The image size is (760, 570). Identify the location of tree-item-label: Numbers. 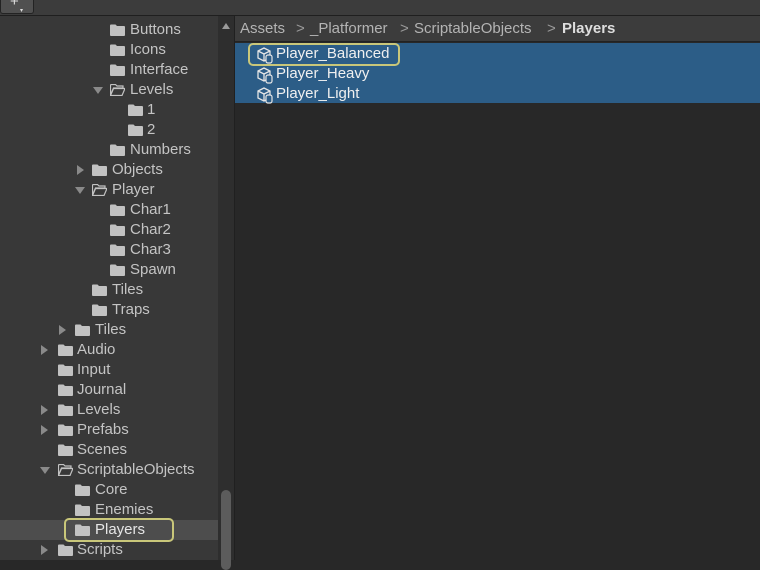
(160, 149).